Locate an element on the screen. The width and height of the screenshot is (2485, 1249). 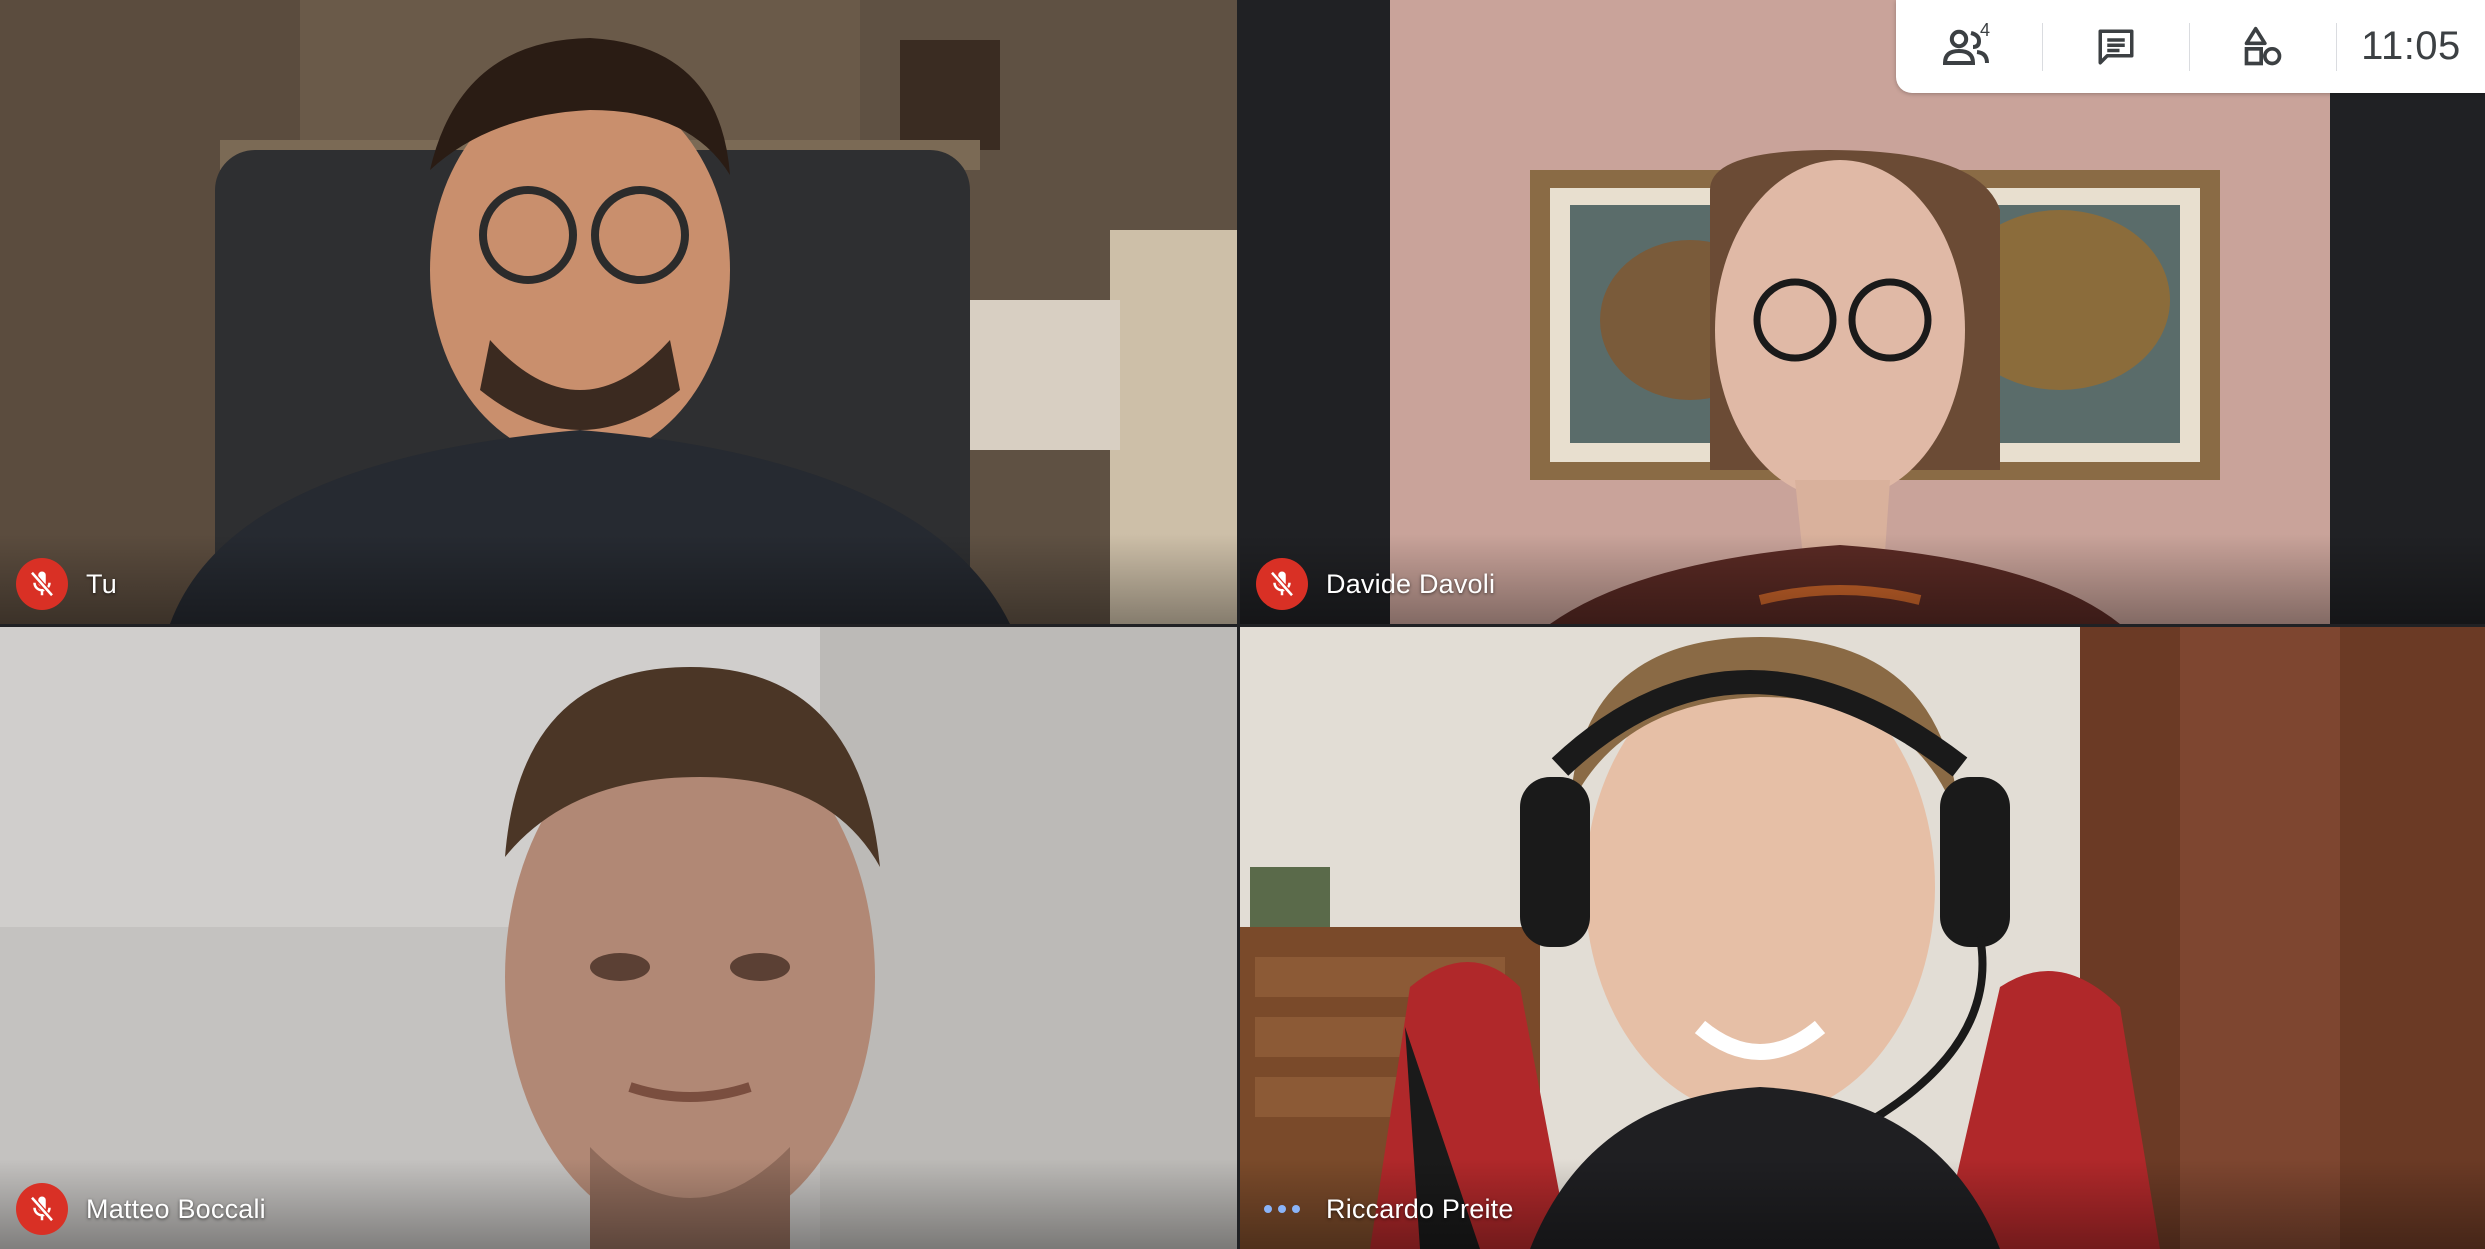
activities-icon is located at coordinates (2263, 45).